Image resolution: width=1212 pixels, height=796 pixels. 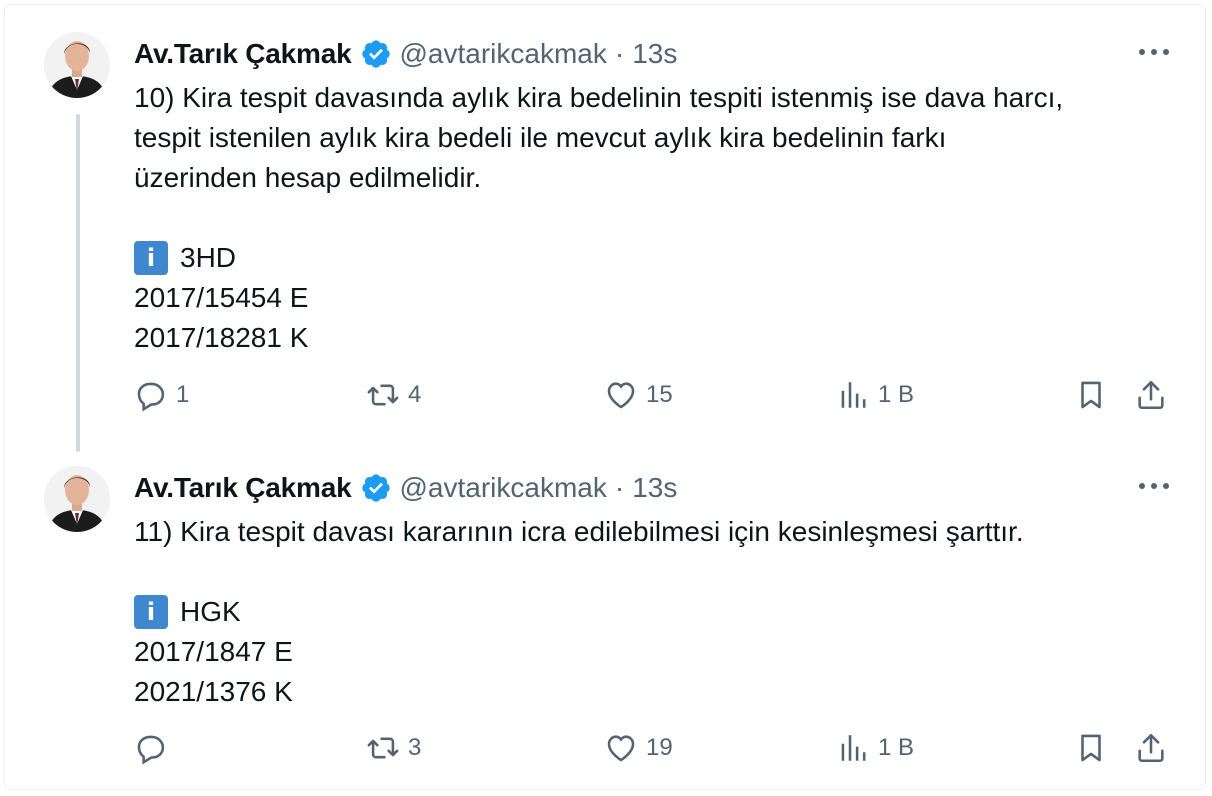 What do you see at coordinates (213, 651) in the screenshot?
I see `esas-number: 2017/1847 E` at bounding box center [213, 651].